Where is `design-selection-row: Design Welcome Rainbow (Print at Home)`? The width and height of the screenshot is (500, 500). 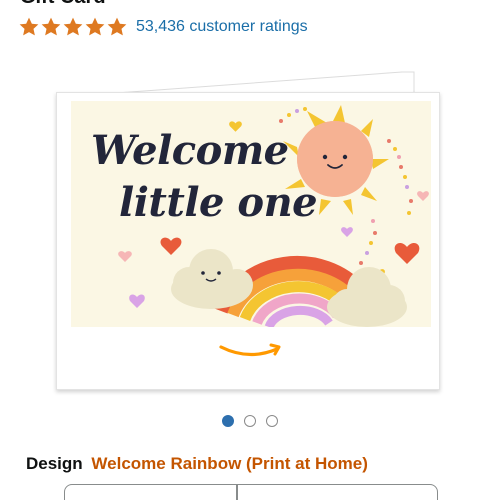
design-selection-row: Design Welcome Rainbow (Print at Home) is located at coordinates (197, 464).